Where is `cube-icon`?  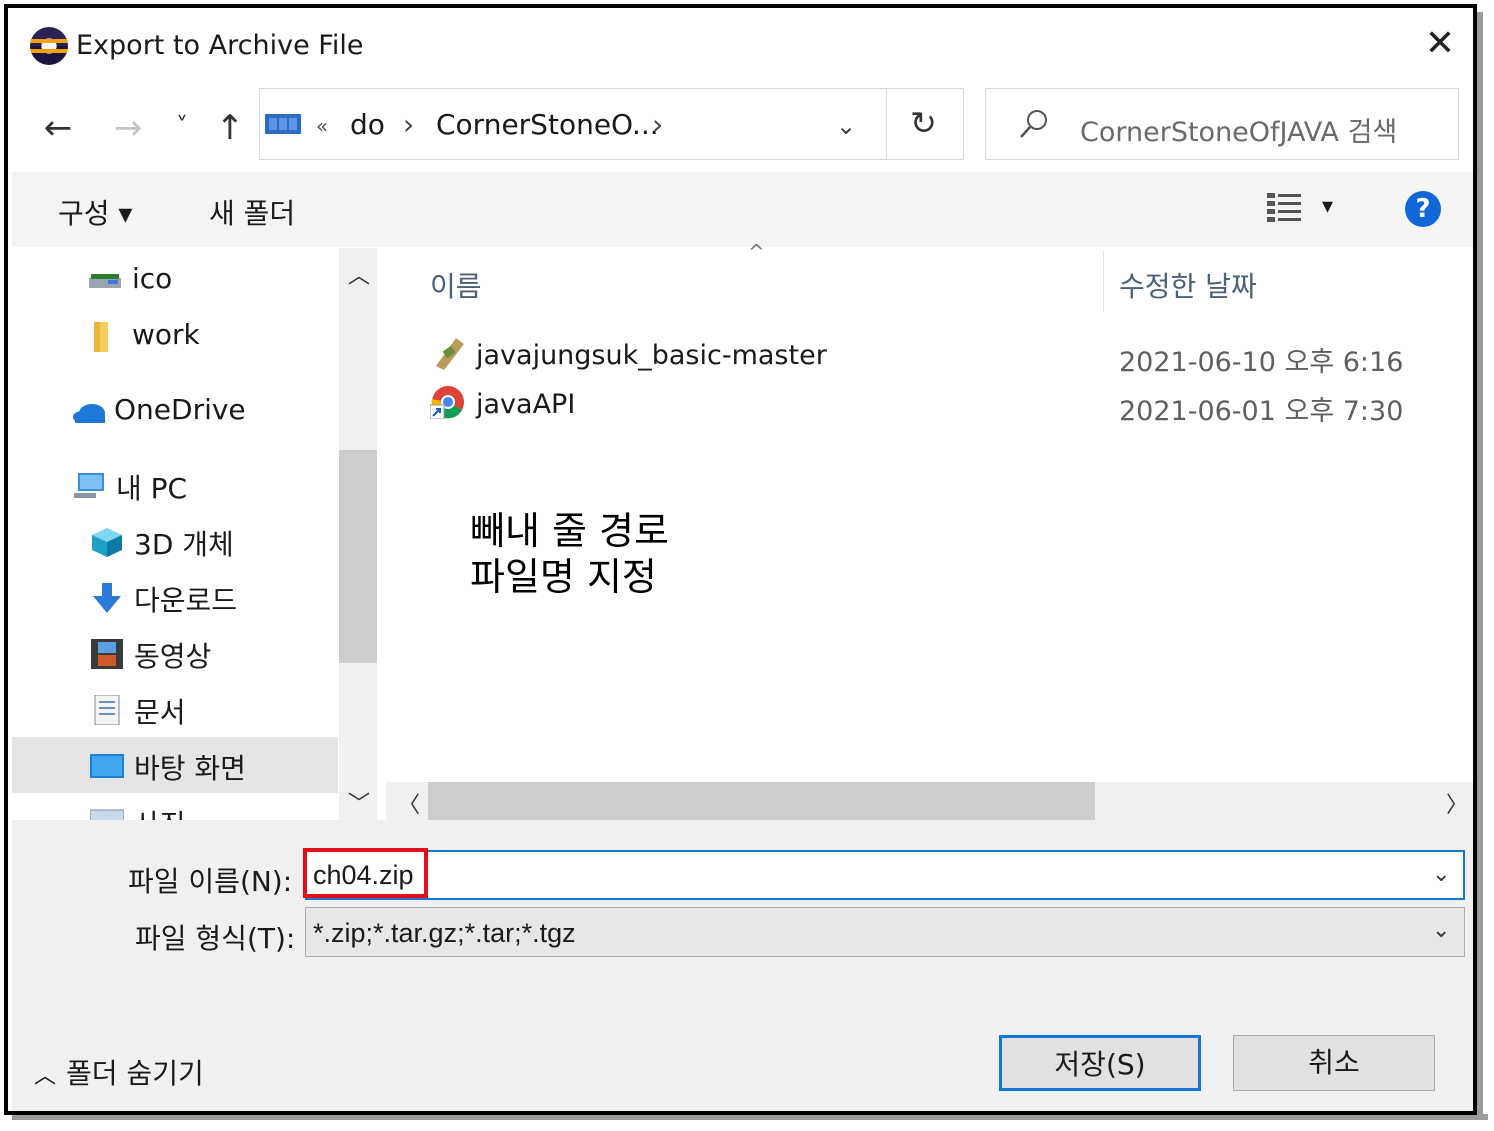 cube-icon is located at coordinates (107, 542).